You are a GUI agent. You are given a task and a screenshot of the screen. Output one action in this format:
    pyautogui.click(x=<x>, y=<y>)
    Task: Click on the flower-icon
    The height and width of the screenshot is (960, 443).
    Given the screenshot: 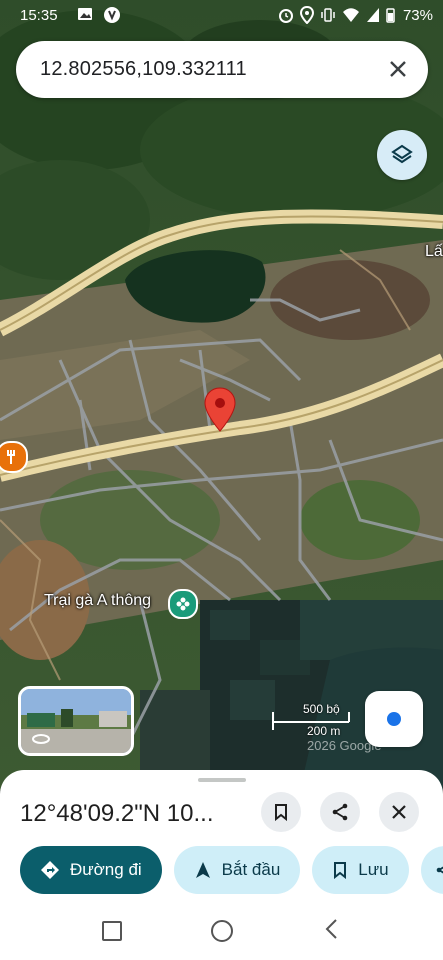 What is the action you would take?
    pyautogui.click(x=183, y=604)
    